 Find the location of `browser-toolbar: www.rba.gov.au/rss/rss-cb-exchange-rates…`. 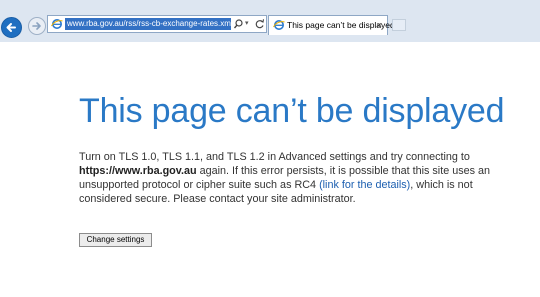

browser-toolbar: www.rba.gov.au/rss/rss-cb-exchange-rates… is located at coordinates (270, 21).